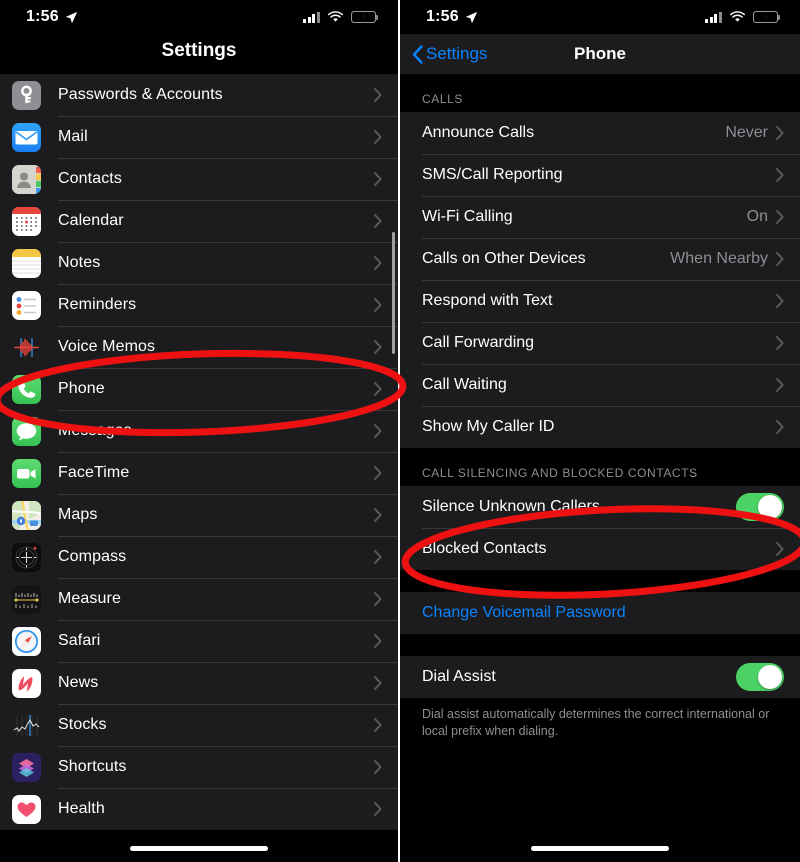  I want to click on status-bar-time-group-right: 1:56, so click(452, 17).